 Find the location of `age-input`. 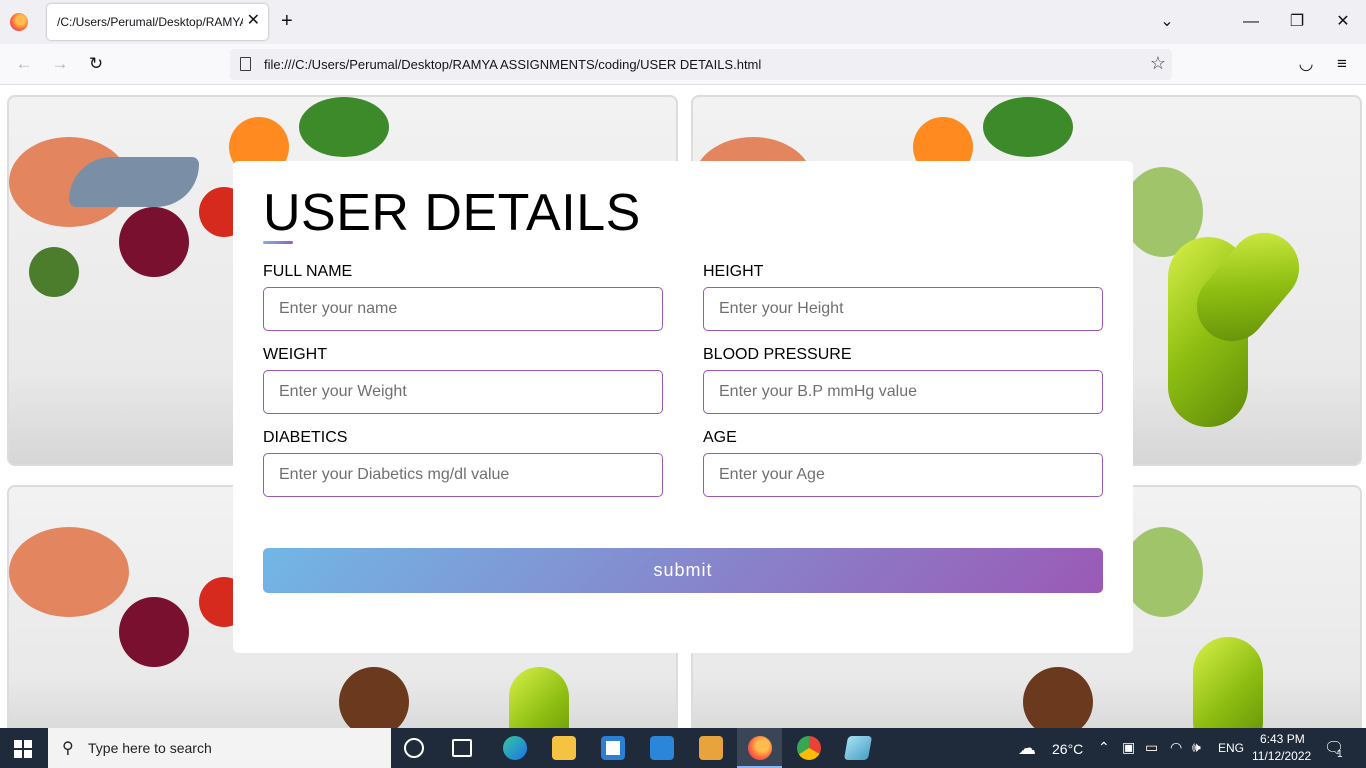

age-input is located at coordinates (903, 475).